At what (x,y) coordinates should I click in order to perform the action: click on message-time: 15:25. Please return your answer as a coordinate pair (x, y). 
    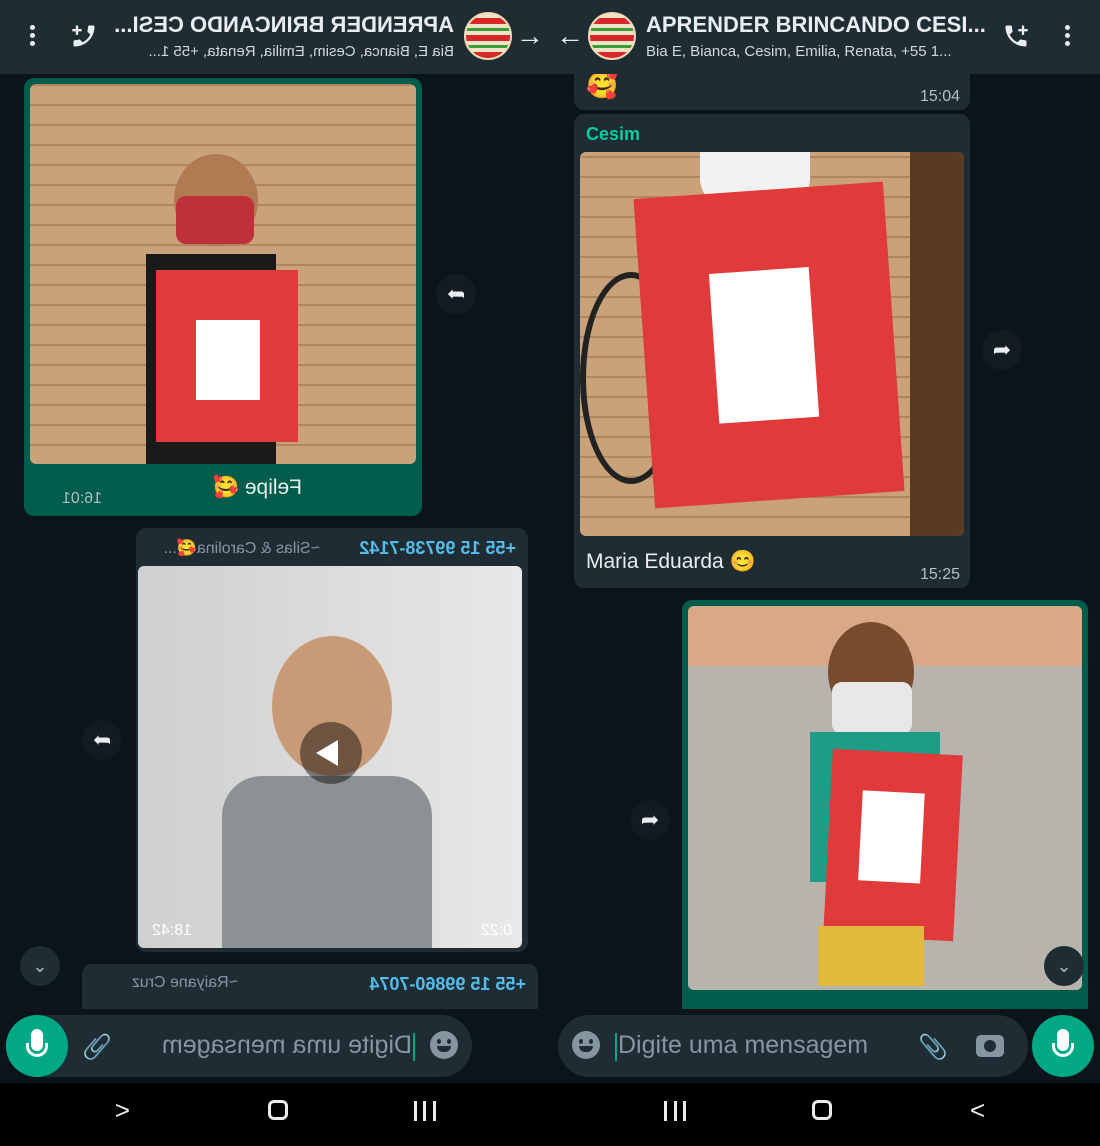
    Looking at the image, I should click on (940, 574).